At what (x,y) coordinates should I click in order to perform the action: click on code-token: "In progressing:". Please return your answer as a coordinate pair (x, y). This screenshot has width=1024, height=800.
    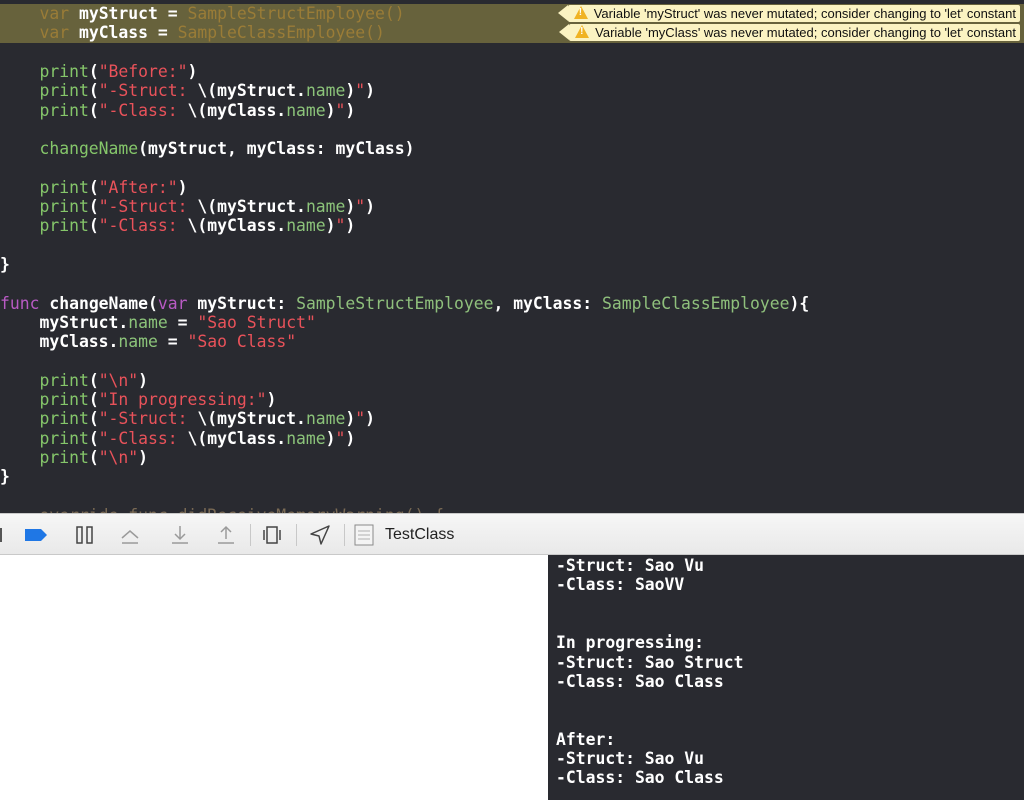
    Looking at the image, I should click on (182, 399).